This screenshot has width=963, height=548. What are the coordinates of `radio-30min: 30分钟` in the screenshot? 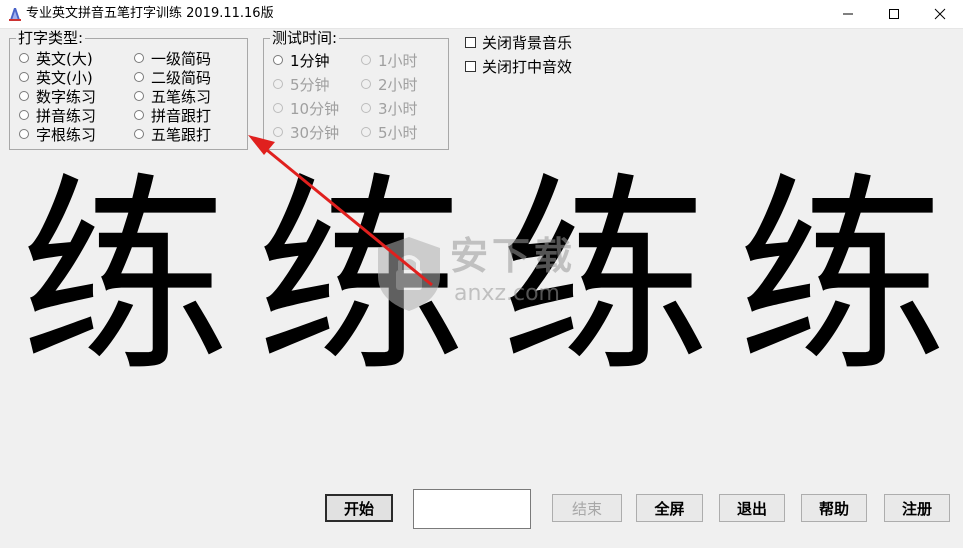 It's located at (306, 132).